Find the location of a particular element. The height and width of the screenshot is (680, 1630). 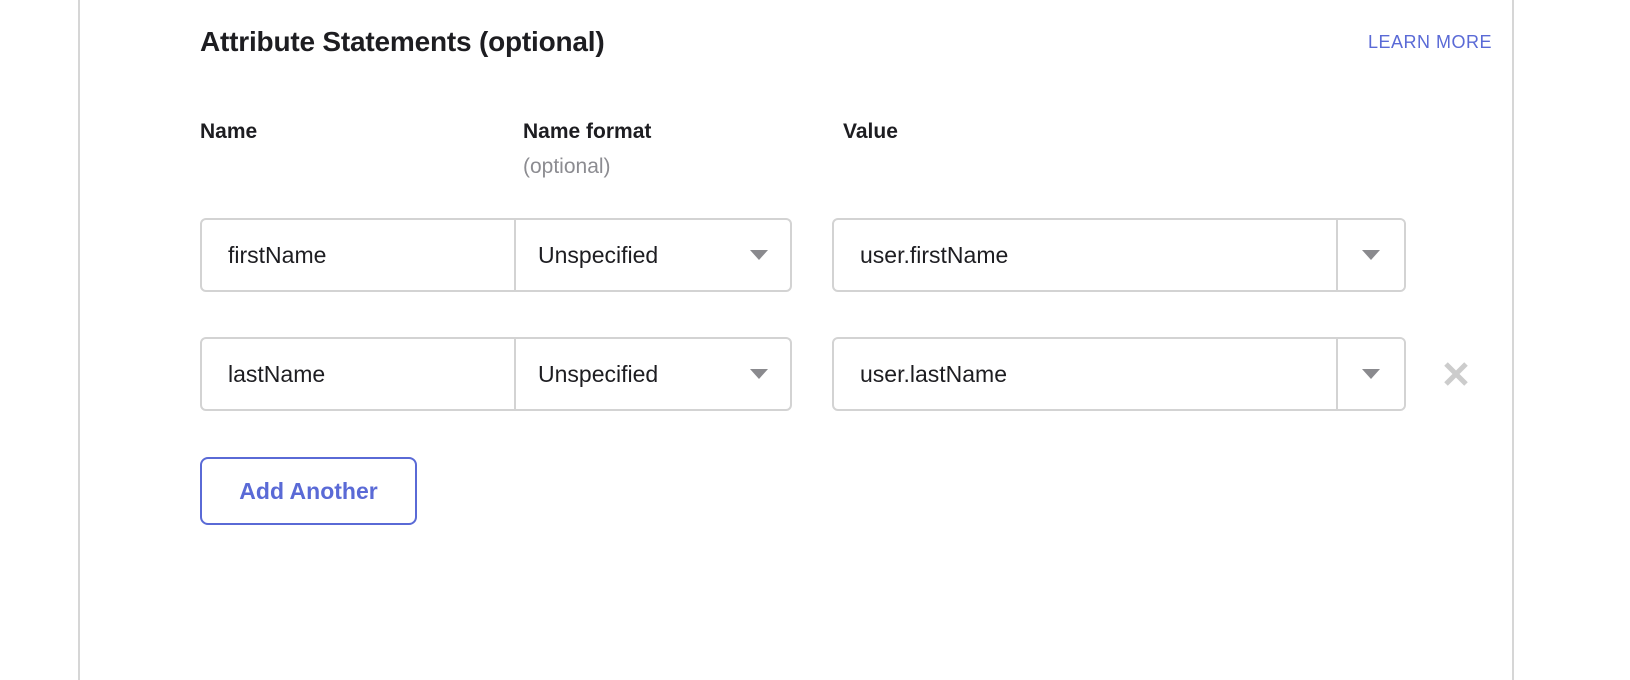

column-header-name: Name is located at coordinates (229, 131).